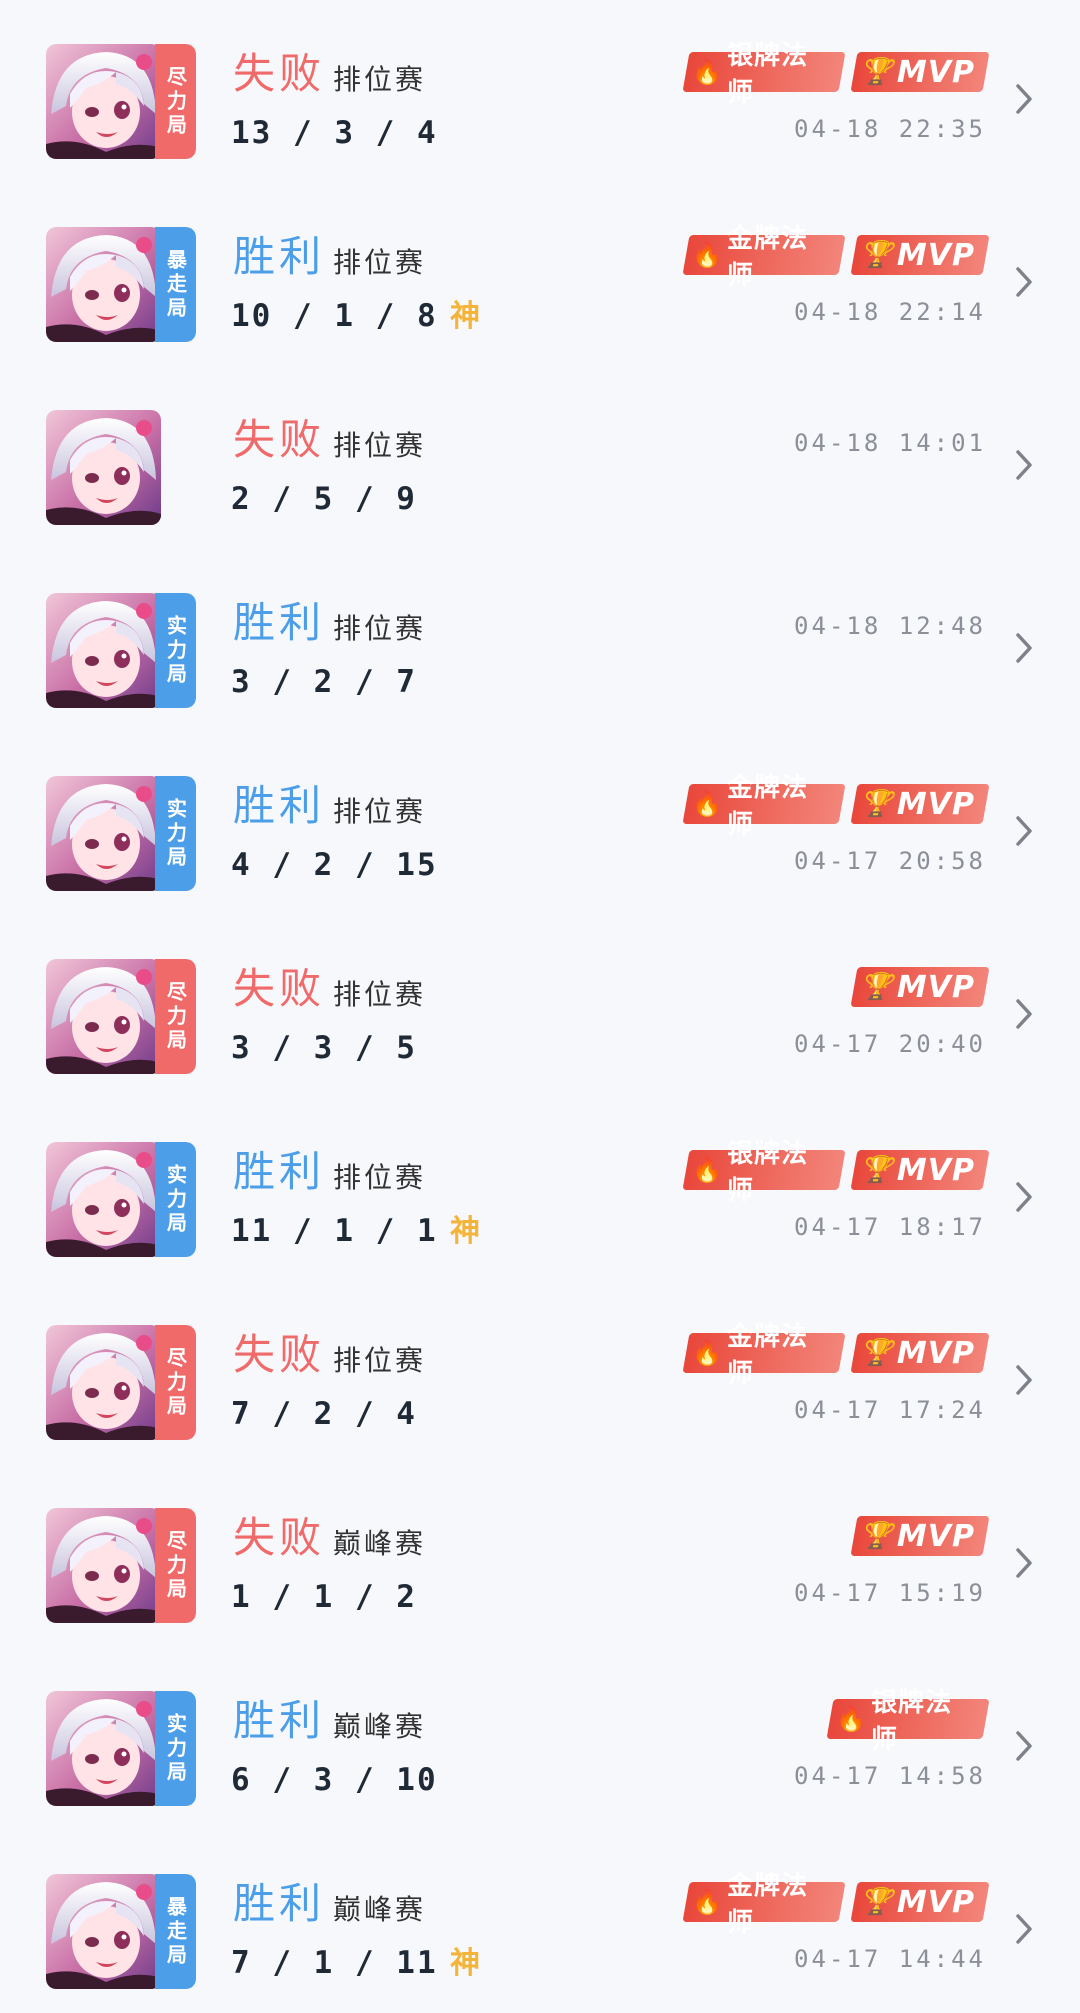 The image size is (1080, 2013). What do you see at coordinates (540, 1006) in the screenshot?
I see `match-row: 尽力局 失败 排位赛 3 / 3 / 5 🏆 MVP 04-17 20:40` at bounding box center [540, 1006].